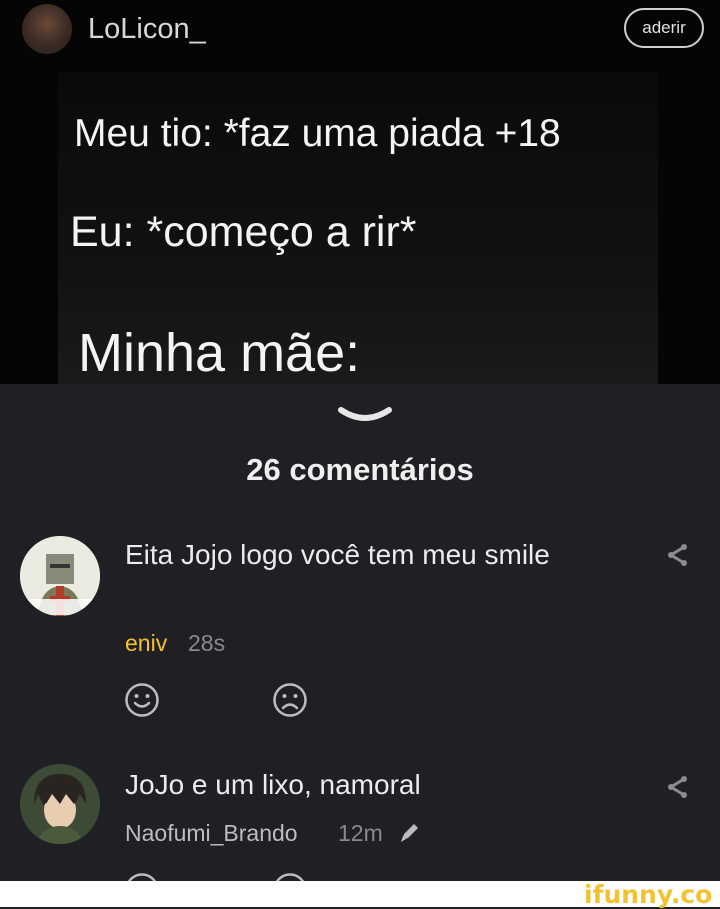 The height and width of the screenshot is (909, 720). I want to click on author-avatar, so click(47, 29).